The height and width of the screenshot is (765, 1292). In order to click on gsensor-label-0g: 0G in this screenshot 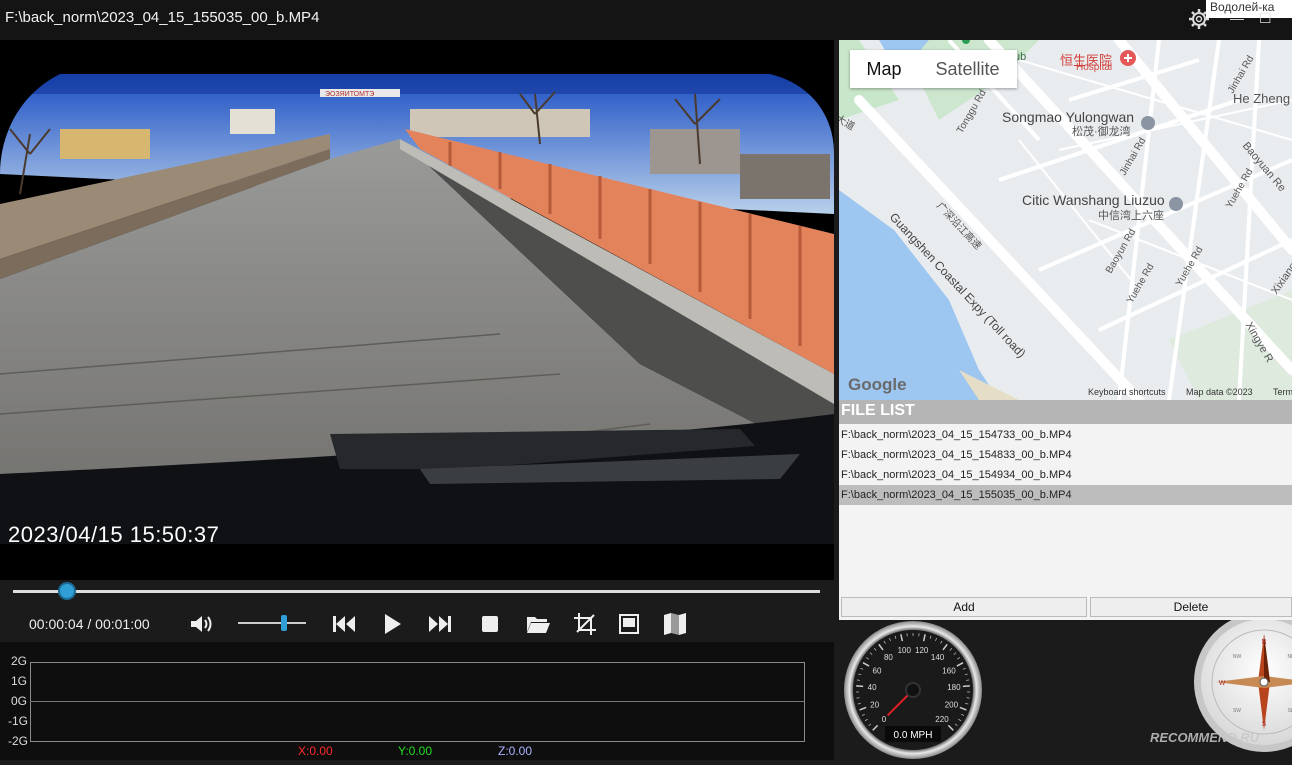, I will do `click(19, 701)`.